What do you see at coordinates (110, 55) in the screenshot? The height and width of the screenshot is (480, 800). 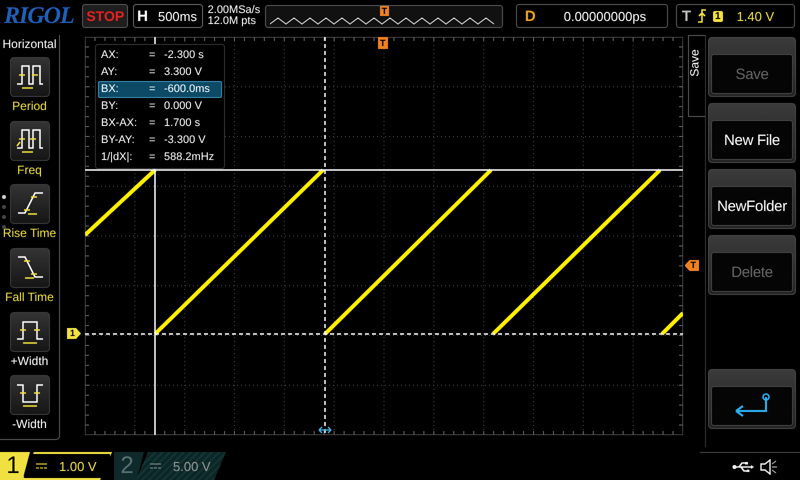 I see `readout-name: AX:` at bounding box center [110, 55].